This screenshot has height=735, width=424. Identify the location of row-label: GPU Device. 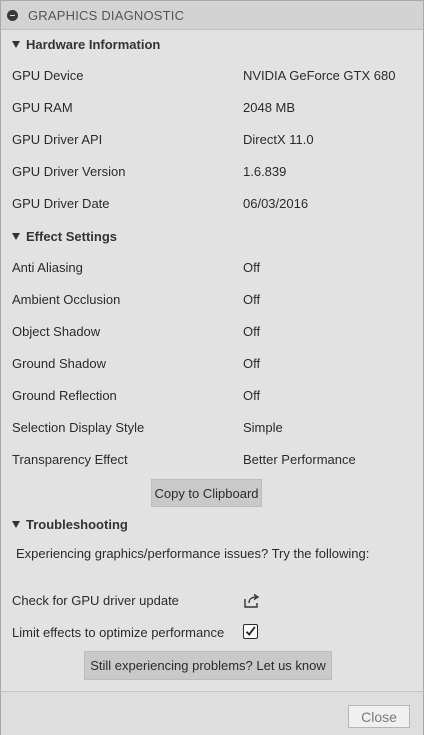
(48, 75).